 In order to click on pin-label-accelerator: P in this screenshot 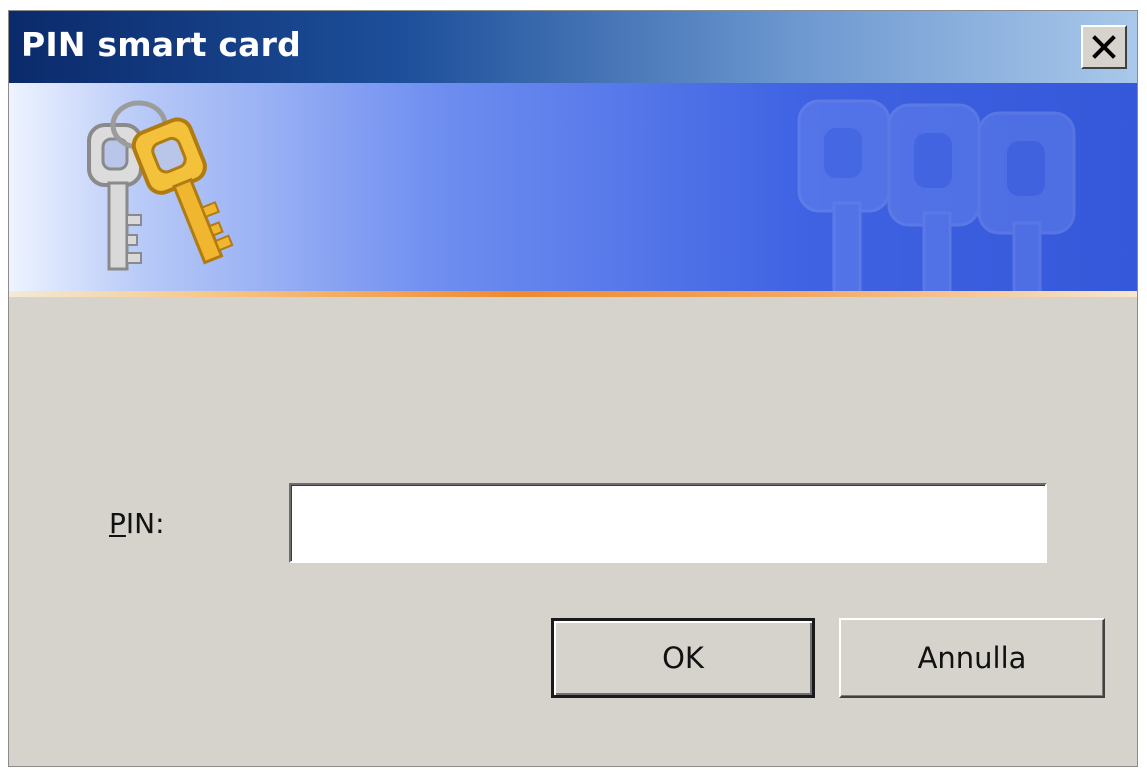, I will do `click(117, 523)`.